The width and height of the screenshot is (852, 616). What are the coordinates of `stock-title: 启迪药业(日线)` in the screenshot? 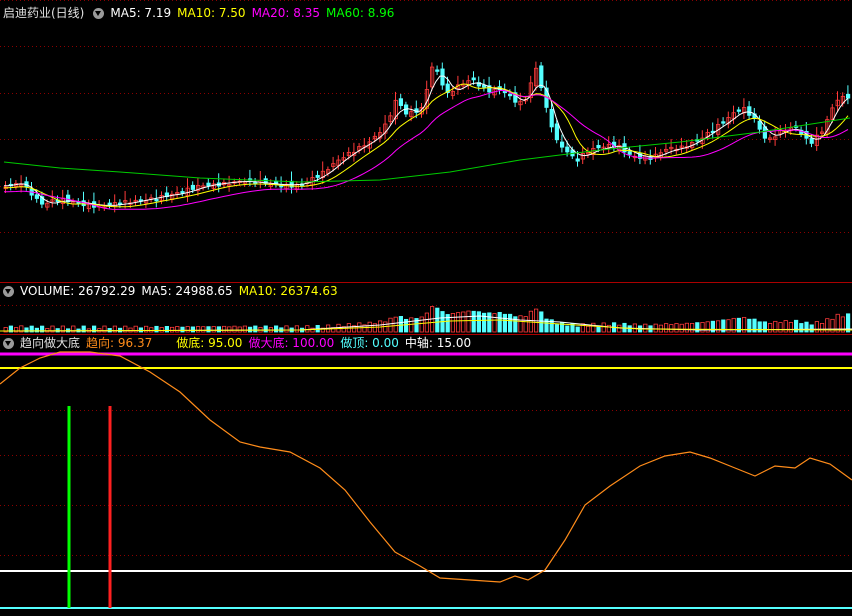 It's located at (43, 13).